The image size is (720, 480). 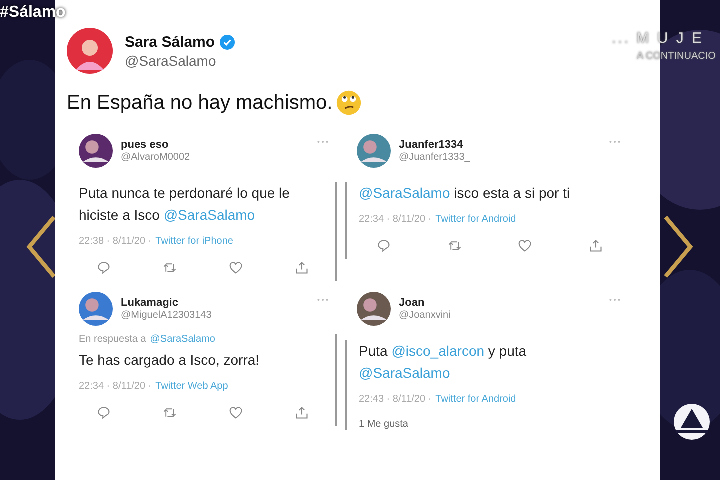 What do you see at coordinates (200, 103) in the screenshot?
I see `tweet-text: En España no hay machismo.` at bounding box center [200, 103].